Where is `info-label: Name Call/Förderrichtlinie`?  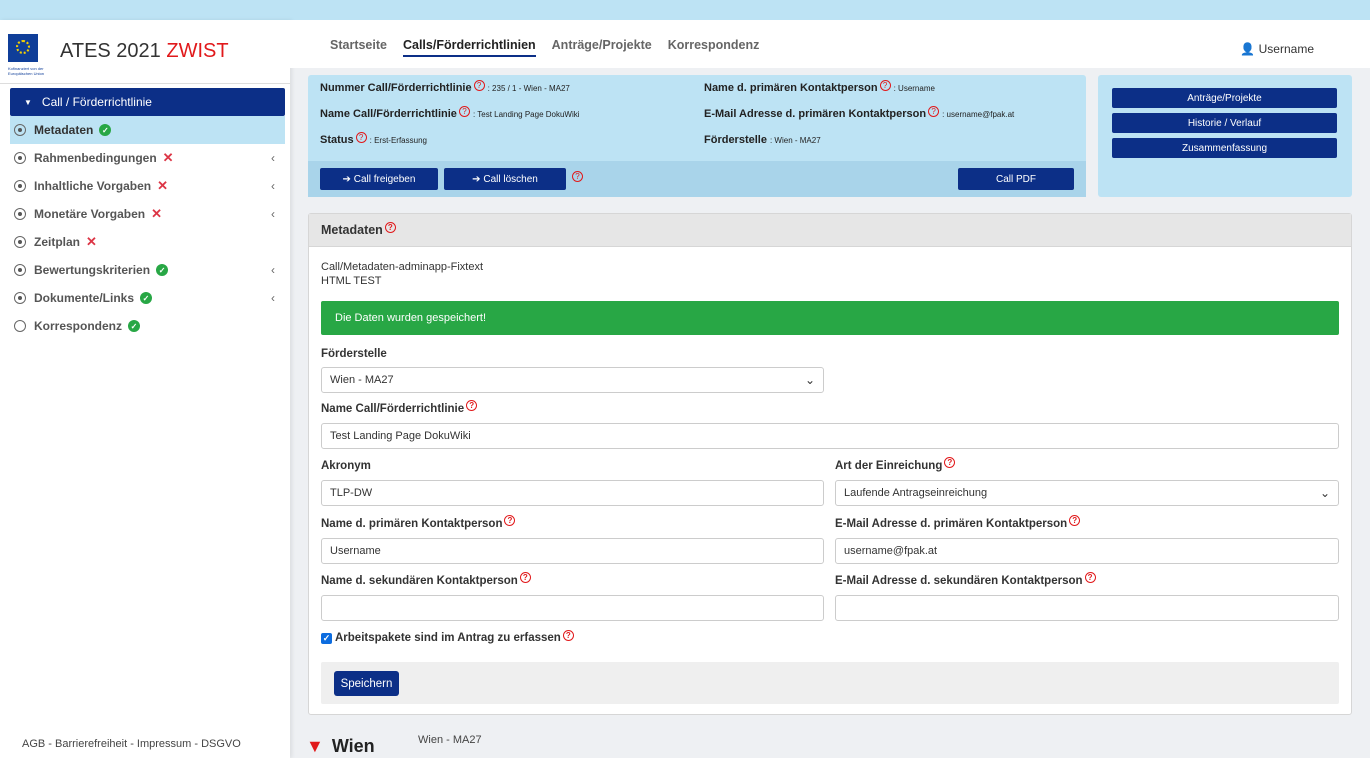 info-label: Name Call/Förderrichtlinie is located at coordinates (388, 114).